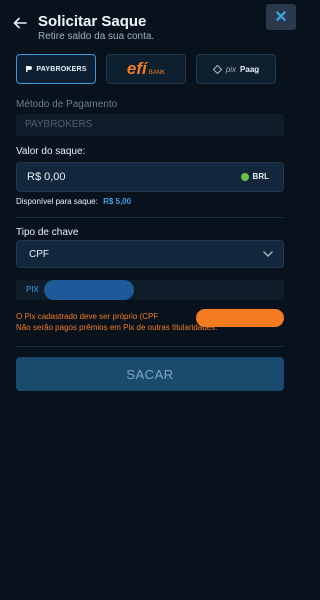 This screenshot has width=320, height=600. What do you see at coordinates (61, 69) in the screenshot?
I see `provider-paybrokers-label: PAYBROKERS` at bounding box center [61, 69].